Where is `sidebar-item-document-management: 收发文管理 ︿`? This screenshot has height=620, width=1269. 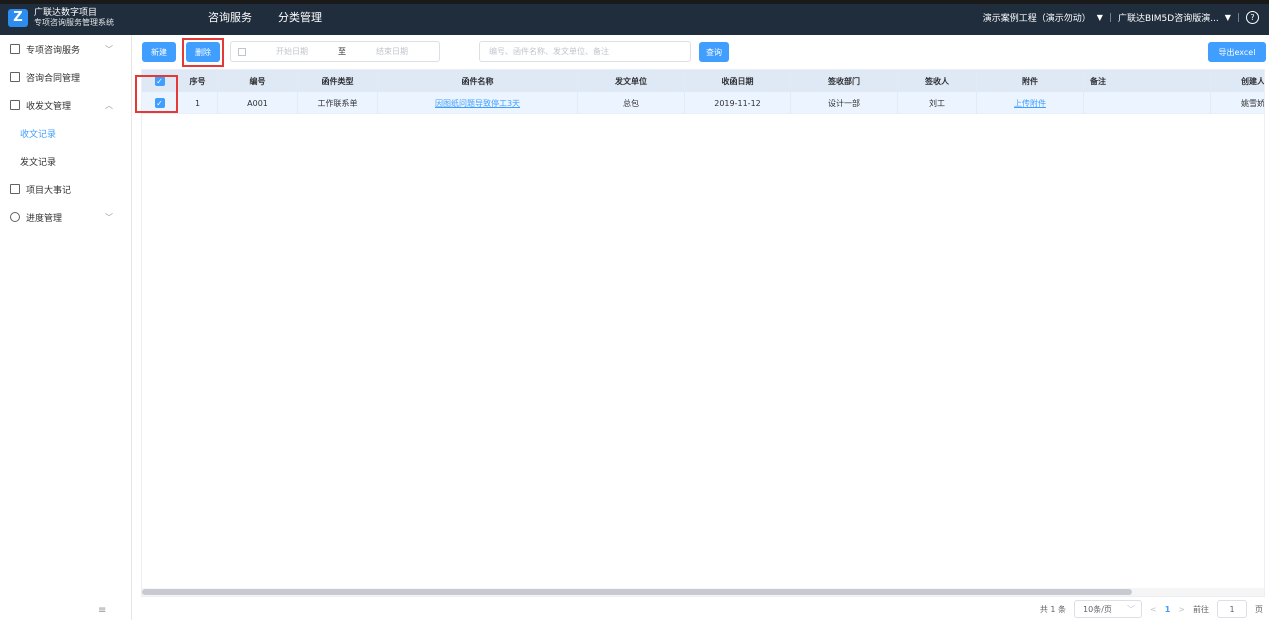
sidebar-item-document-management: 收发文管理 ︿ is located at coordinates (65, 105).